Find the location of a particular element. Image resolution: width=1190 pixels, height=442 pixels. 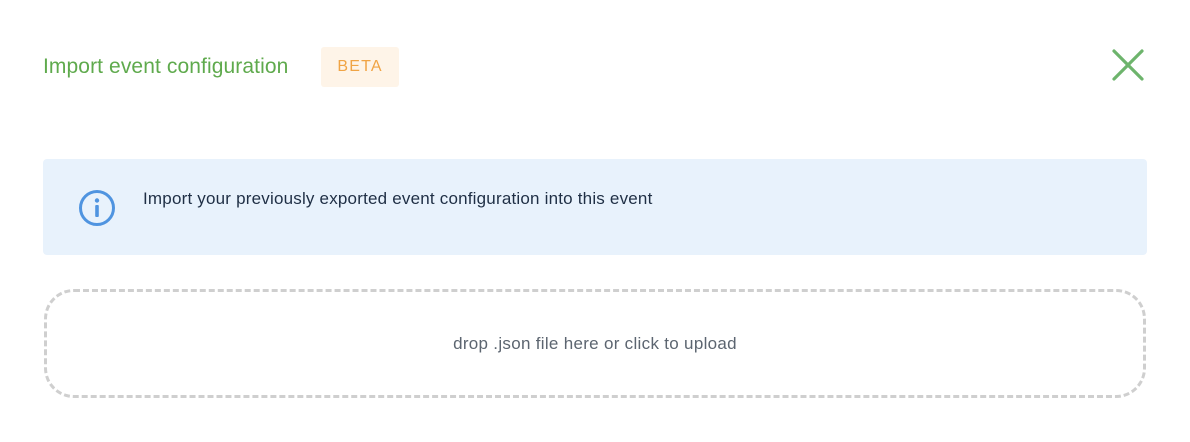

dropzone-label: drop .json file here or click to upload is located at coordinates (595, 343).